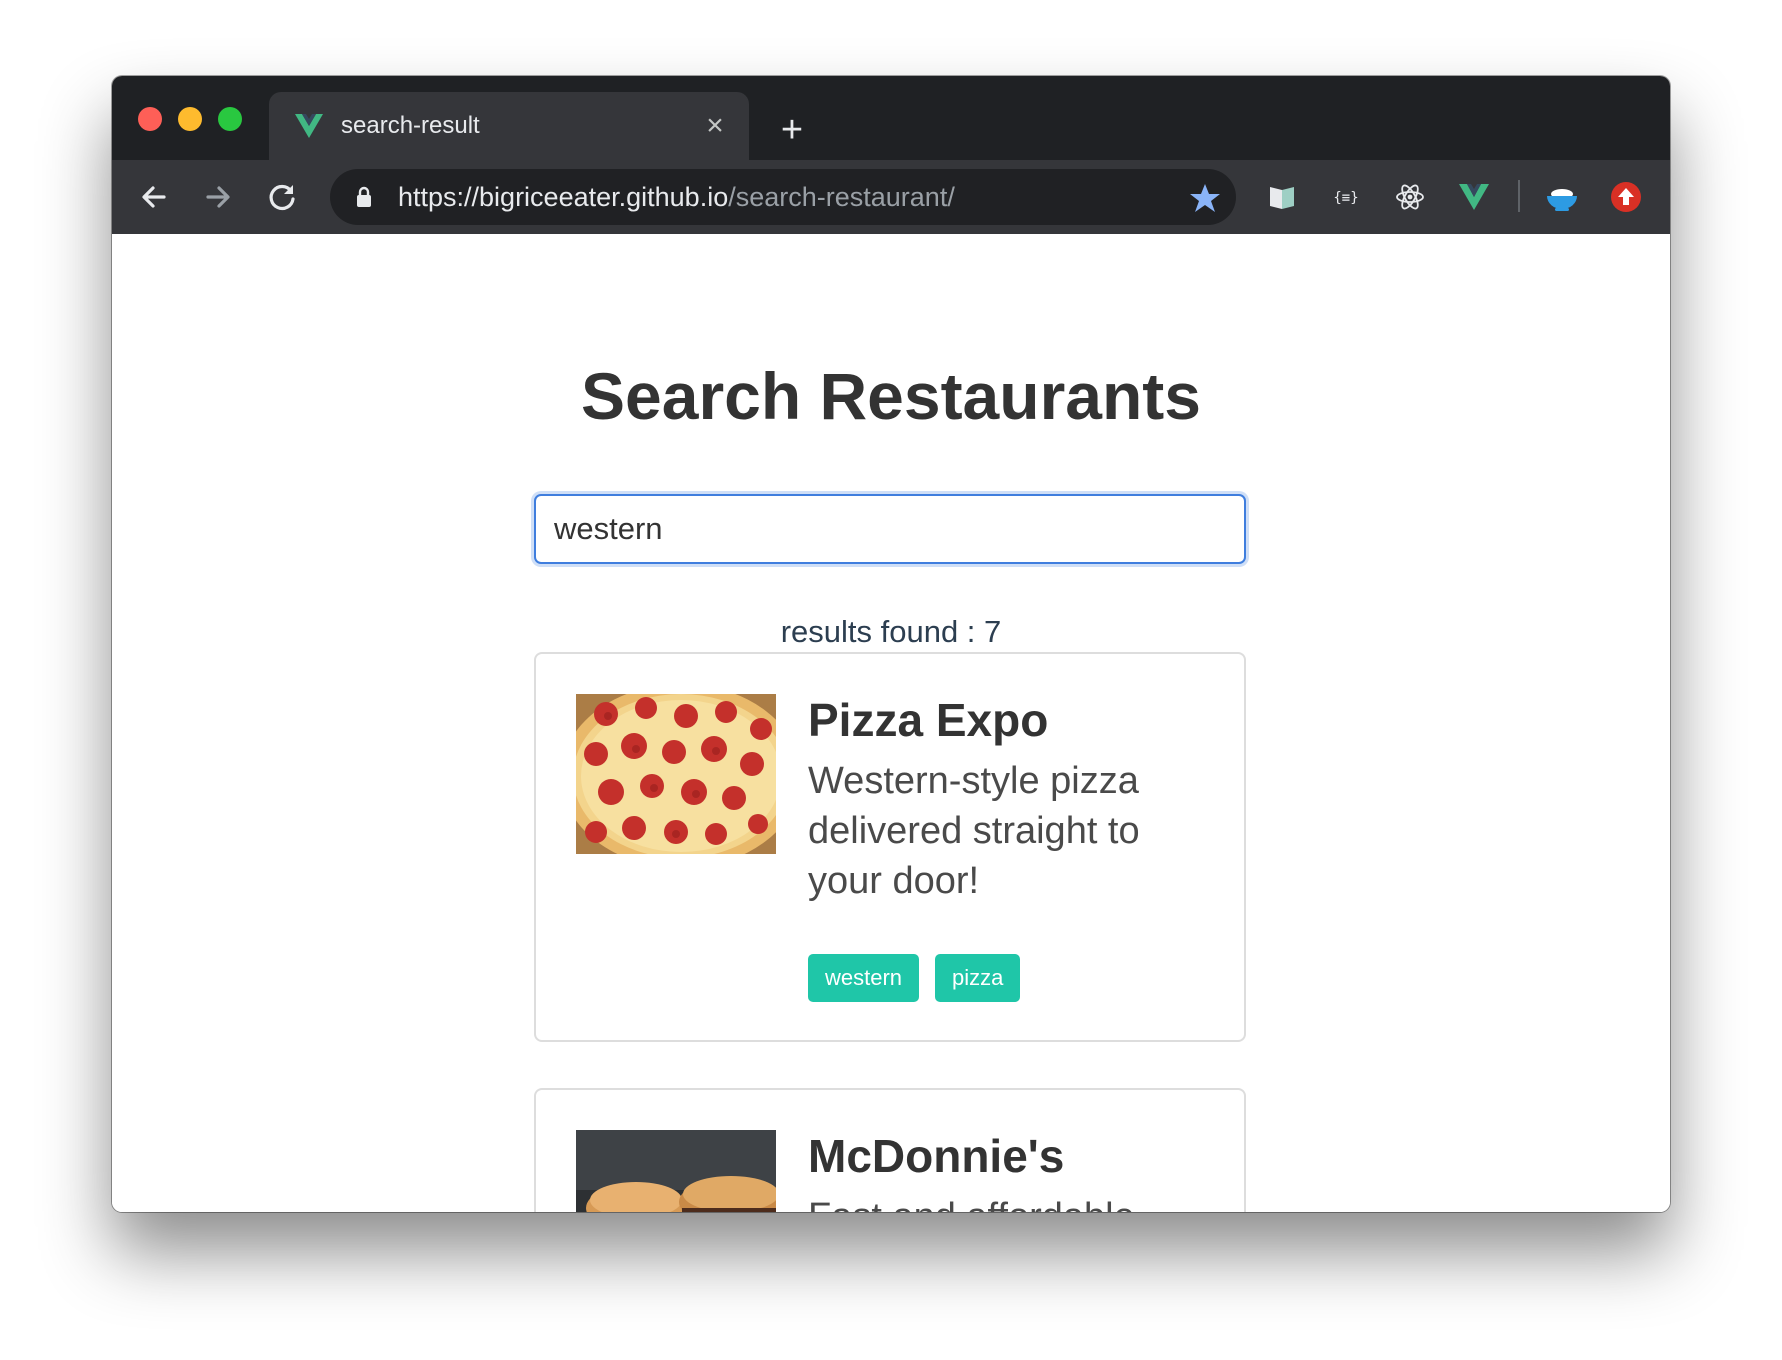  I want to click on title-bar: search-result × +, so click(891, 118).